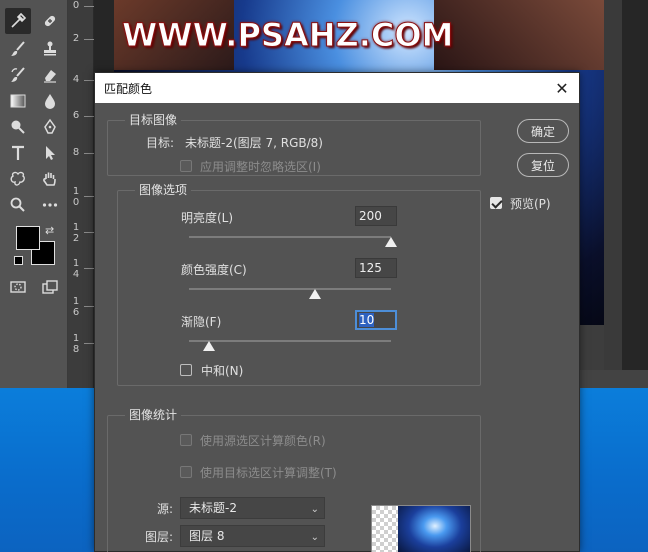  What do you see at coordinates (496, 203) in the screenshot?
I see `preview-checkbox` at bounding box center [496, 203].